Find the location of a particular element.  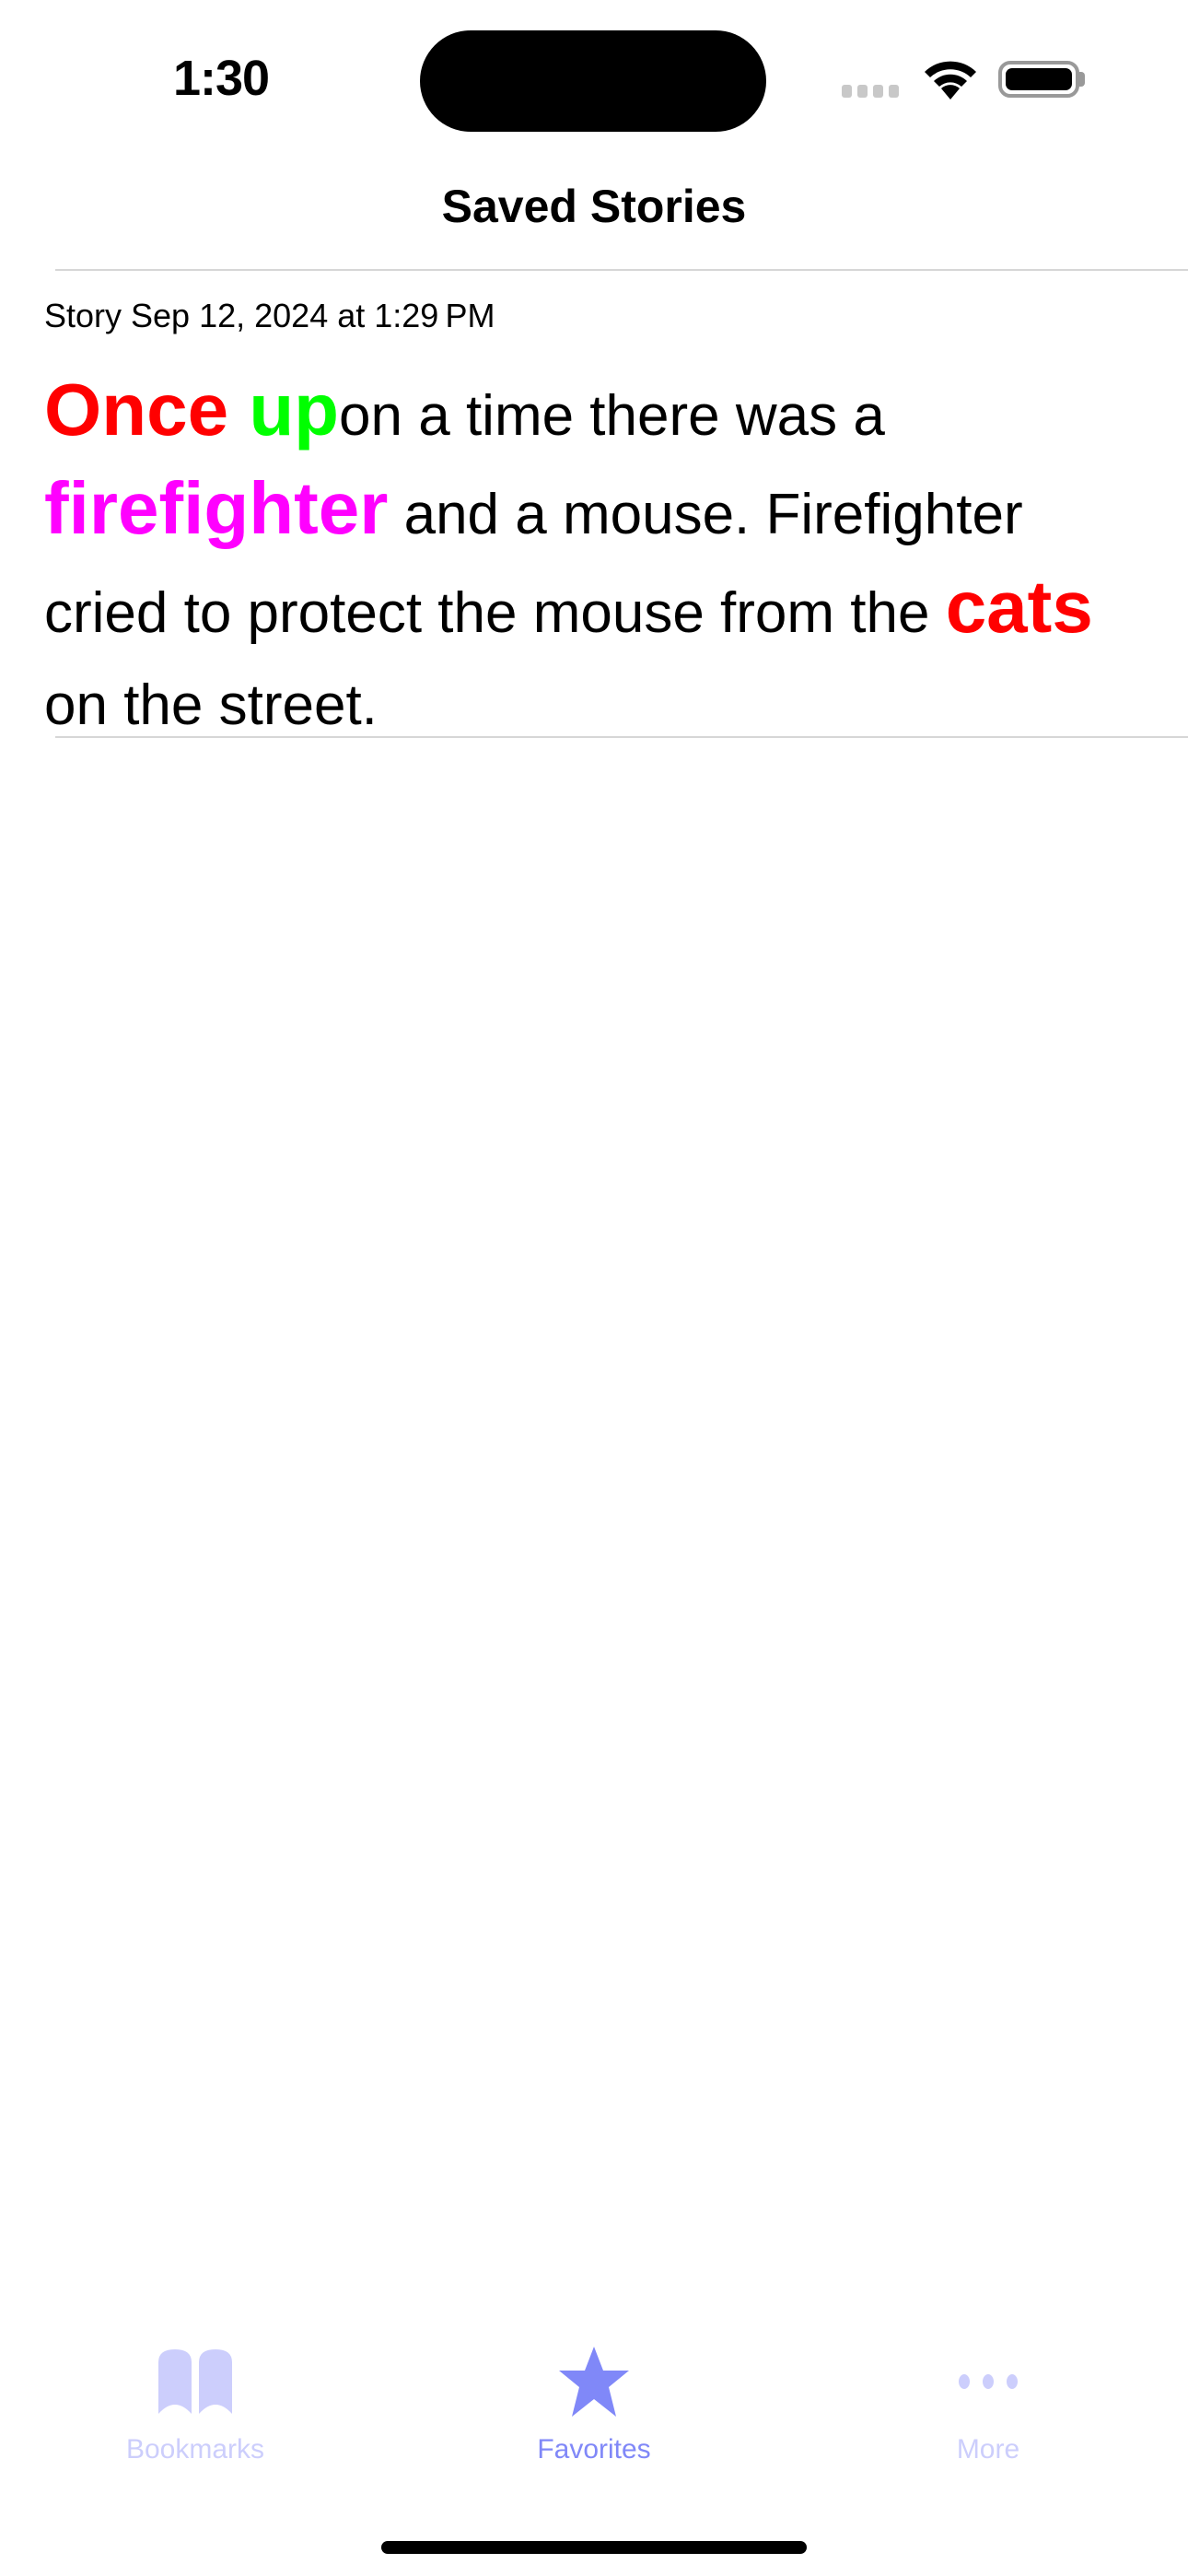

tab-bookmarks: Bookmarks is located at coordinates (195, 2402).